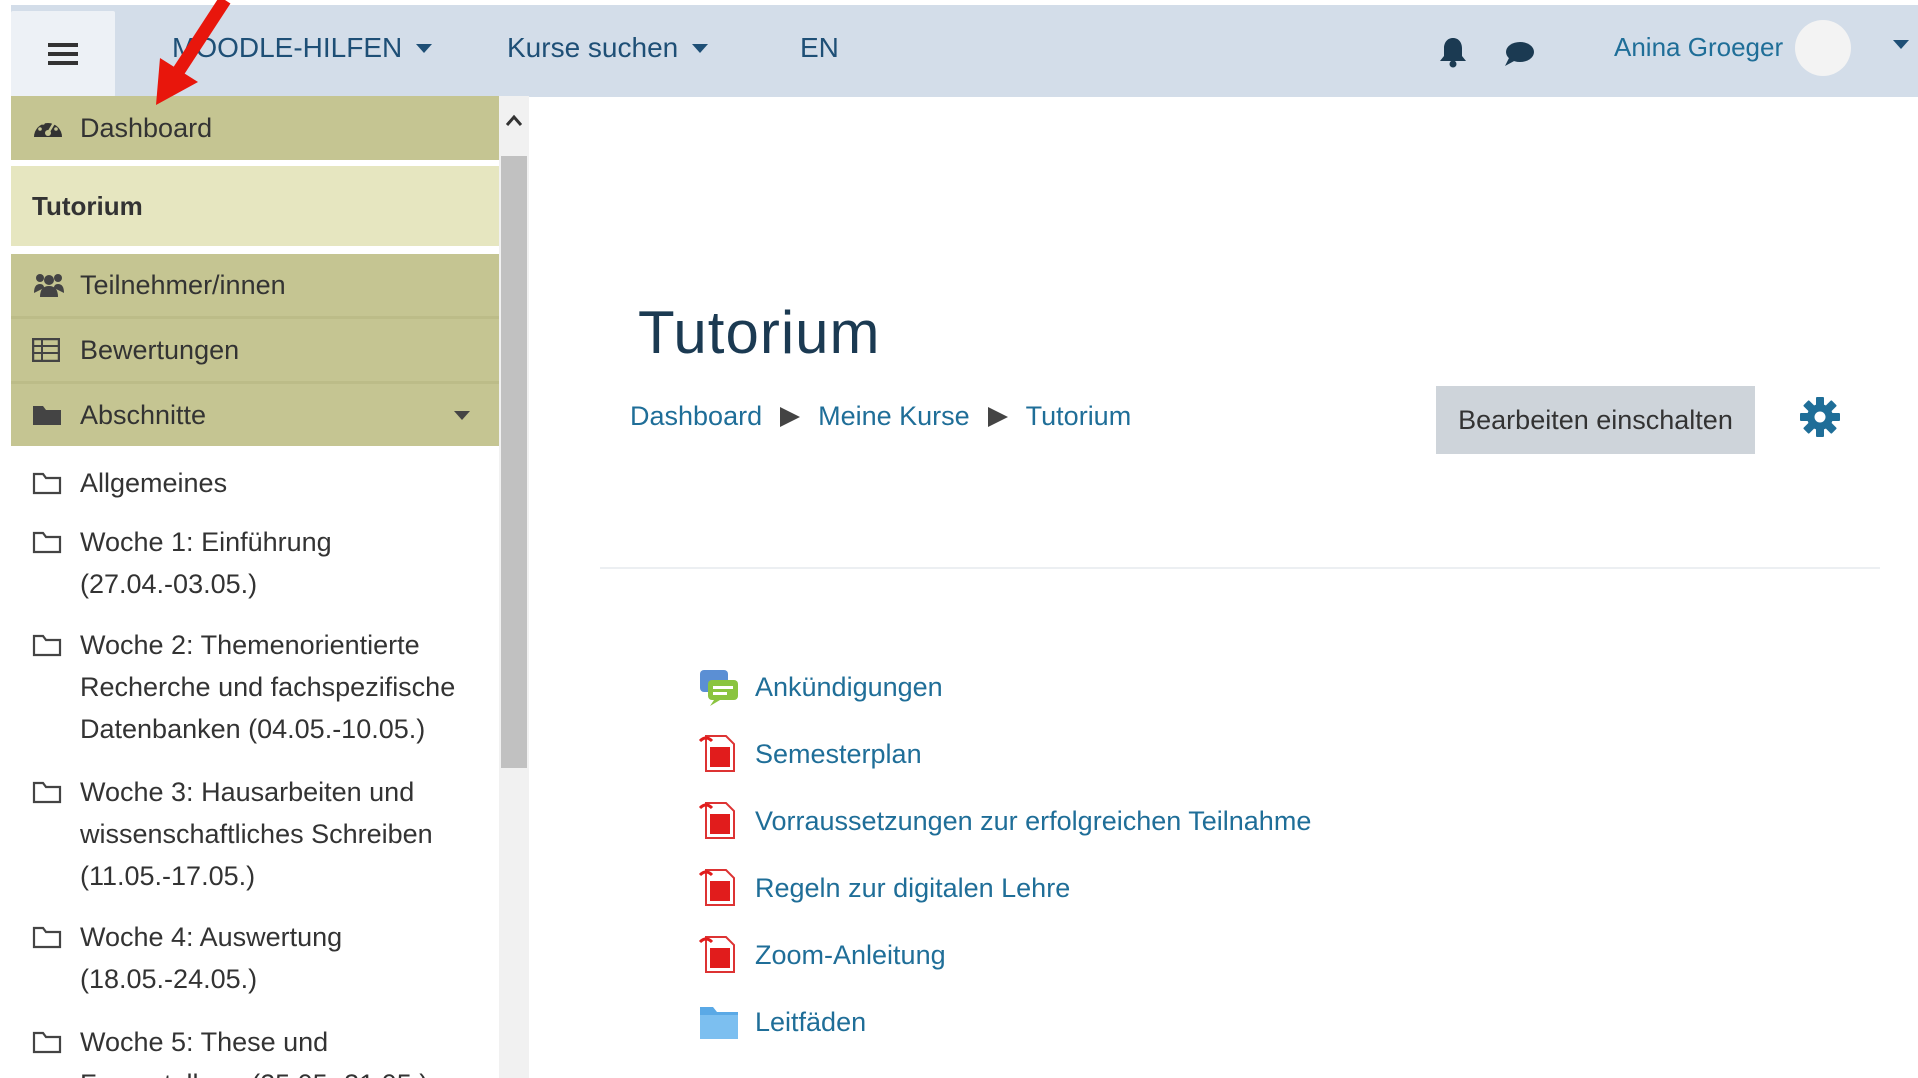 This screenshot has width=1918, height=1078. Describe the element at coordinates (719, 688) in the screenshot. I see `forum-icon` at that location.